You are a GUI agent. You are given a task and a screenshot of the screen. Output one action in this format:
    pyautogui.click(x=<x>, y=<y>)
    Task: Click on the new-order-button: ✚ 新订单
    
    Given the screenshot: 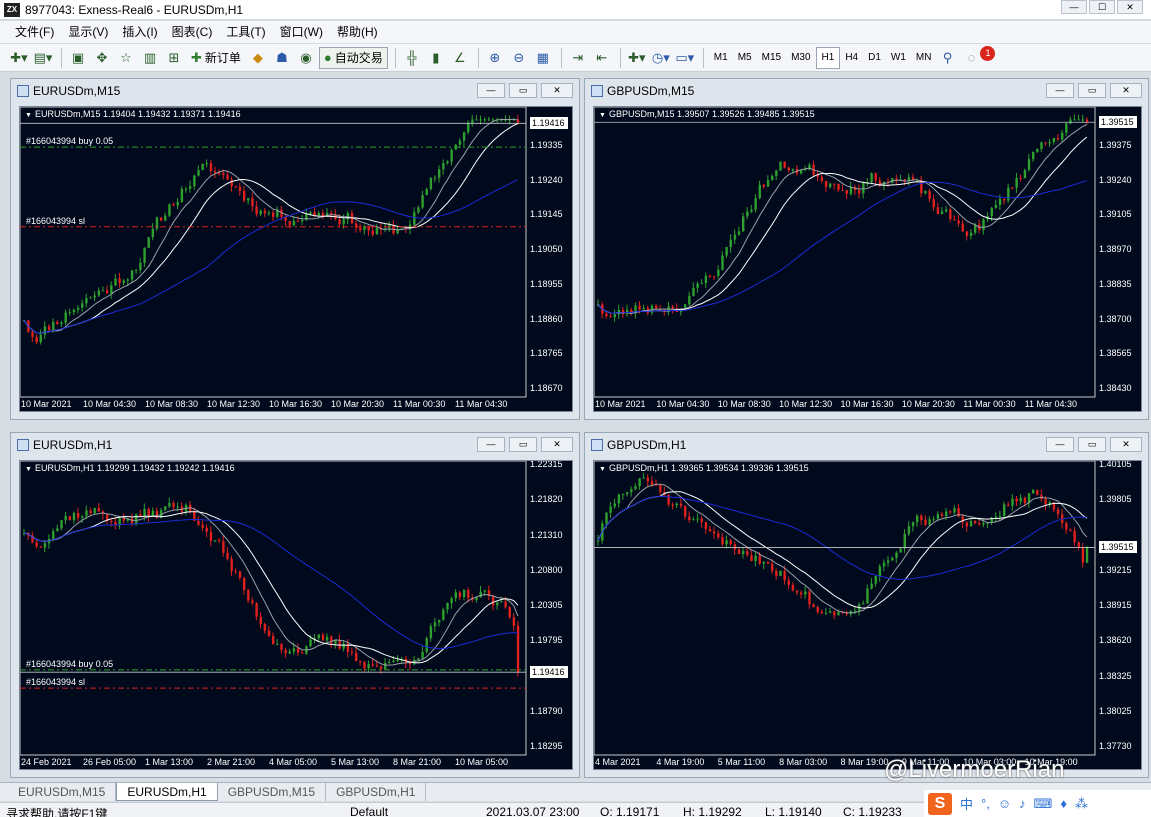 What is the action you would take?
    pyautogui.click(x=216, y=58)
    